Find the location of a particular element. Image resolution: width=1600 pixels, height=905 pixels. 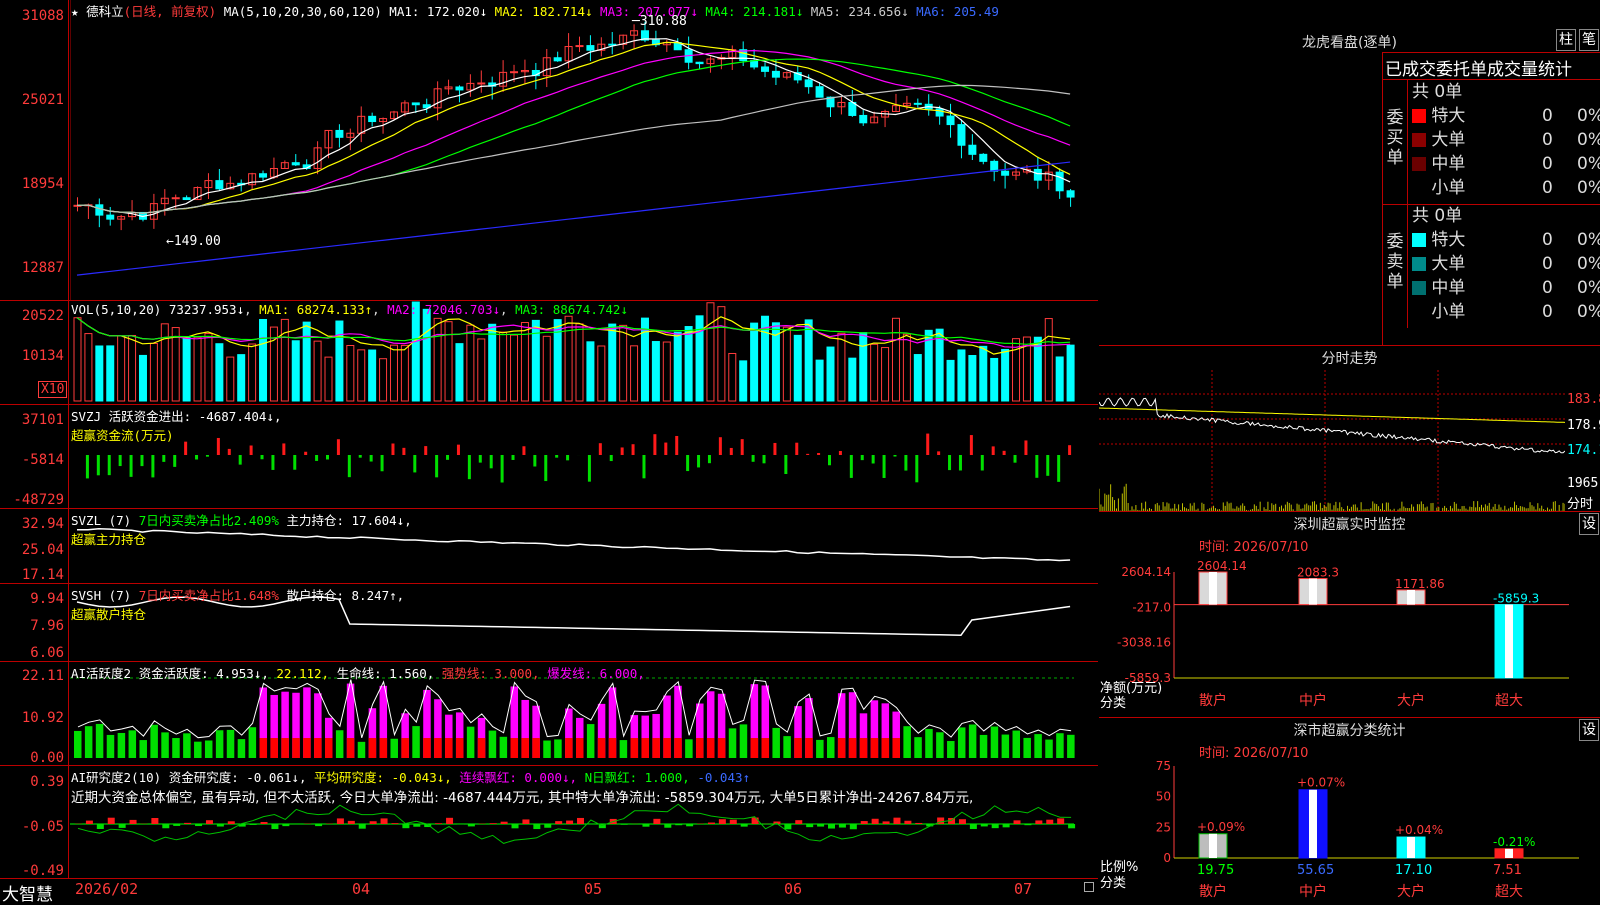

y-tick: 0.39 is located at coordinates (47, 782).